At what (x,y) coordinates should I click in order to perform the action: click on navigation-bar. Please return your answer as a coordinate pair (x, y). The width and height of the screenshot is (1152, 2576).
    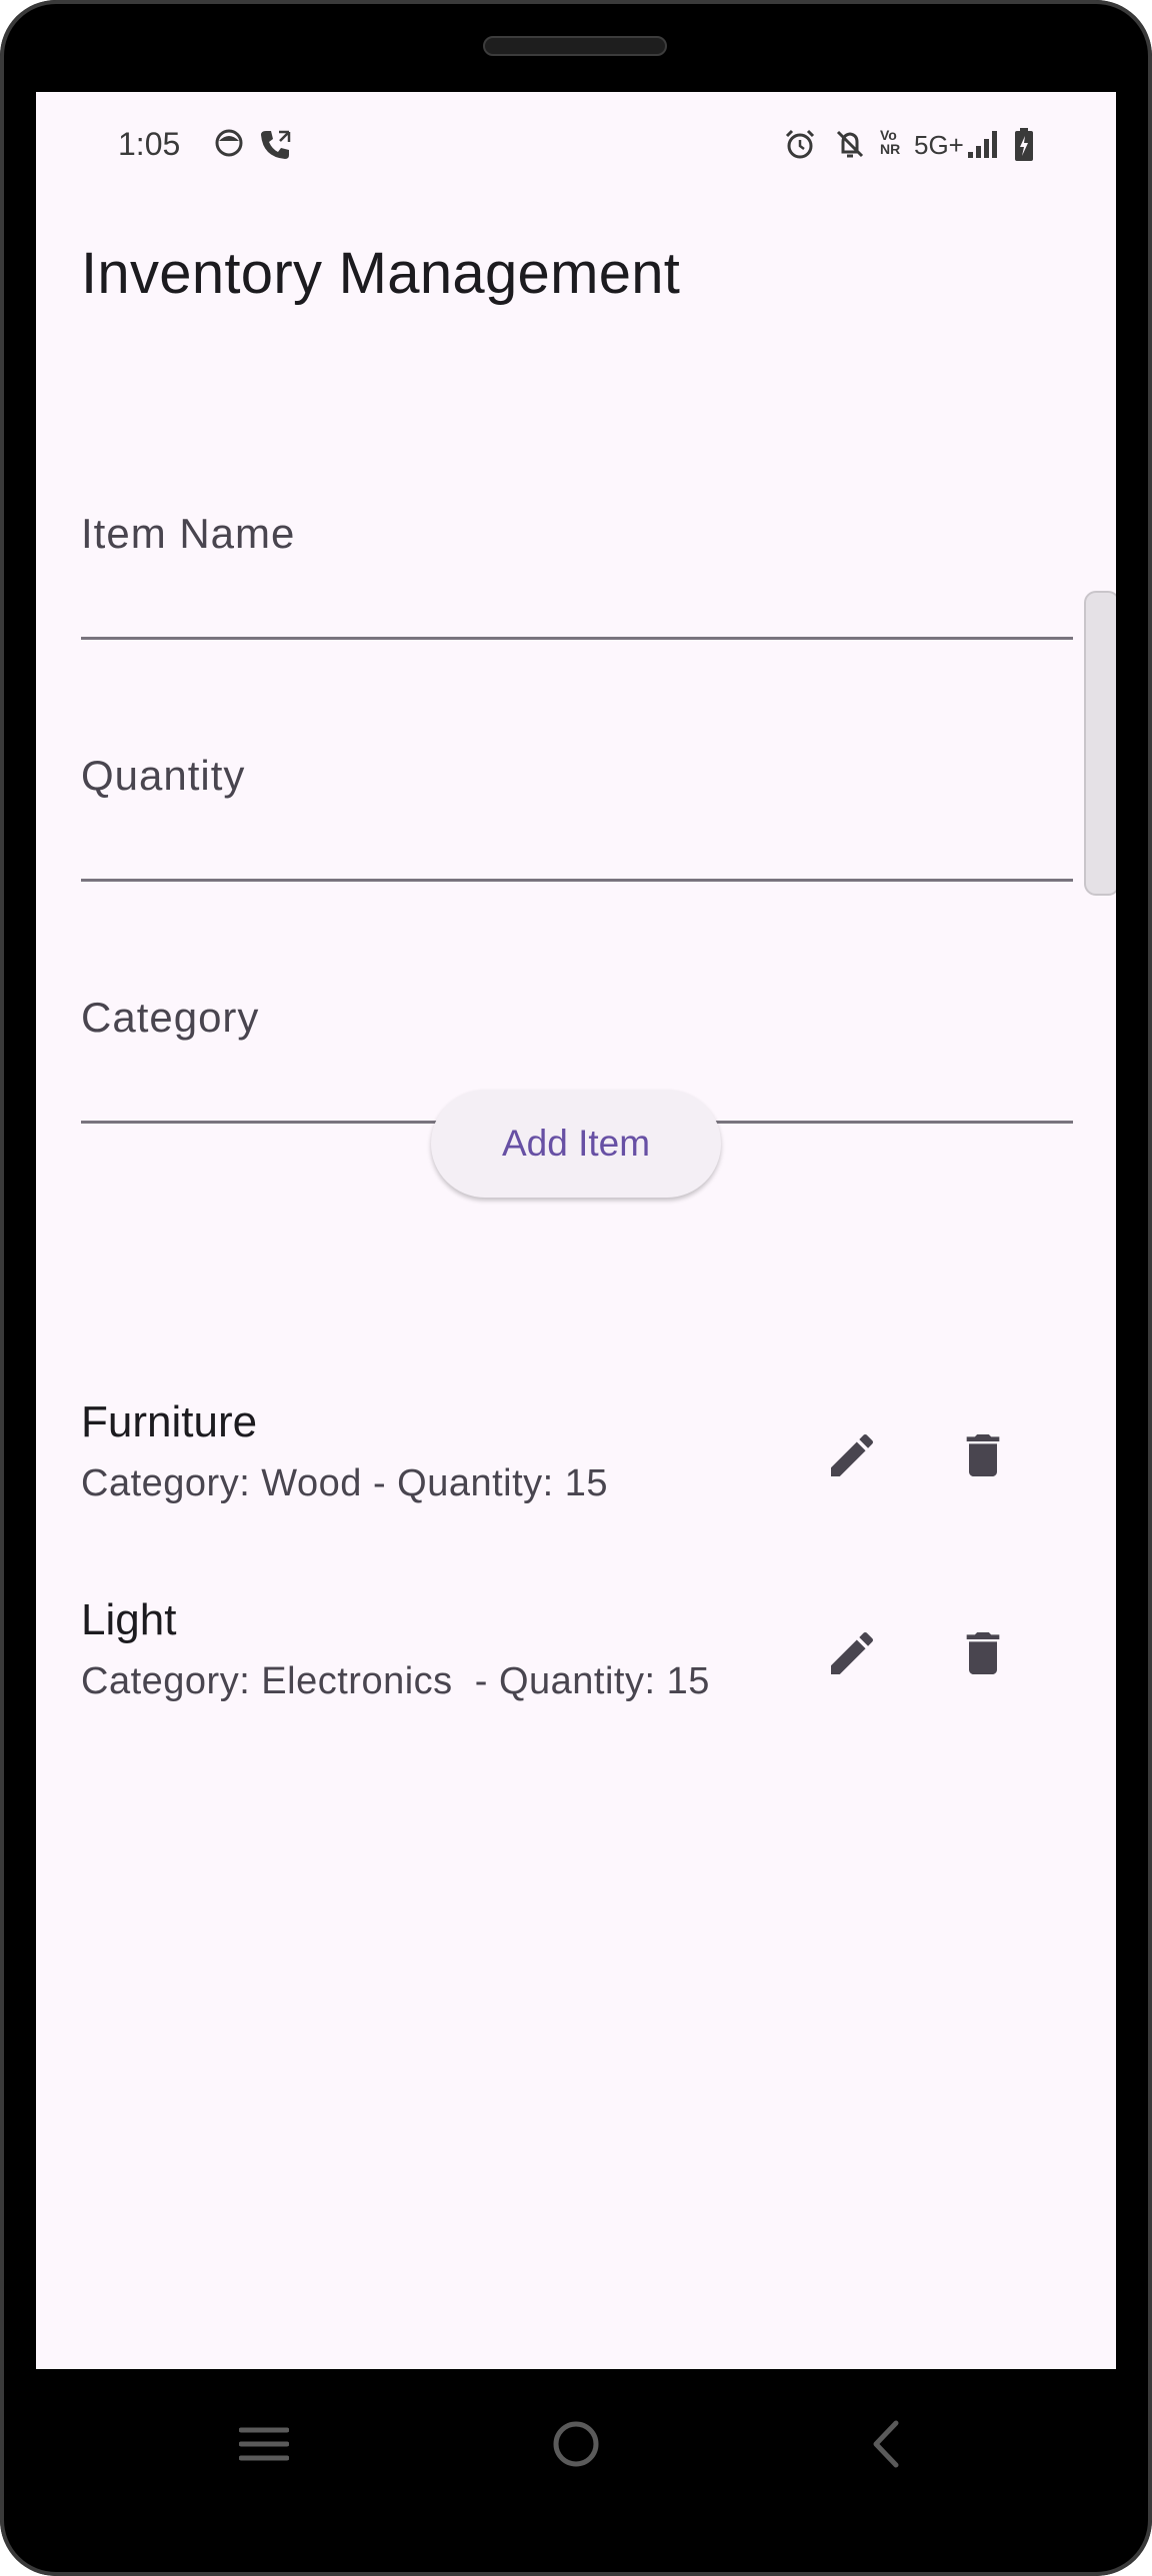
    Looking at the image, I should click on (576, 2444).